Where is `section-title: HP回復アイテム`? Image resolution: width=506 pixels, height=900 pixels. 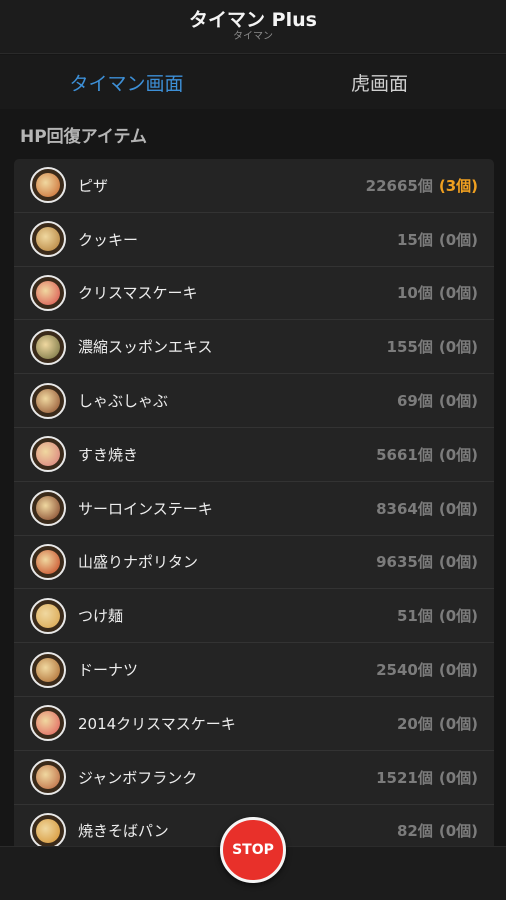
section-title: HP回復アイテム is located at coordinates (83, 137).